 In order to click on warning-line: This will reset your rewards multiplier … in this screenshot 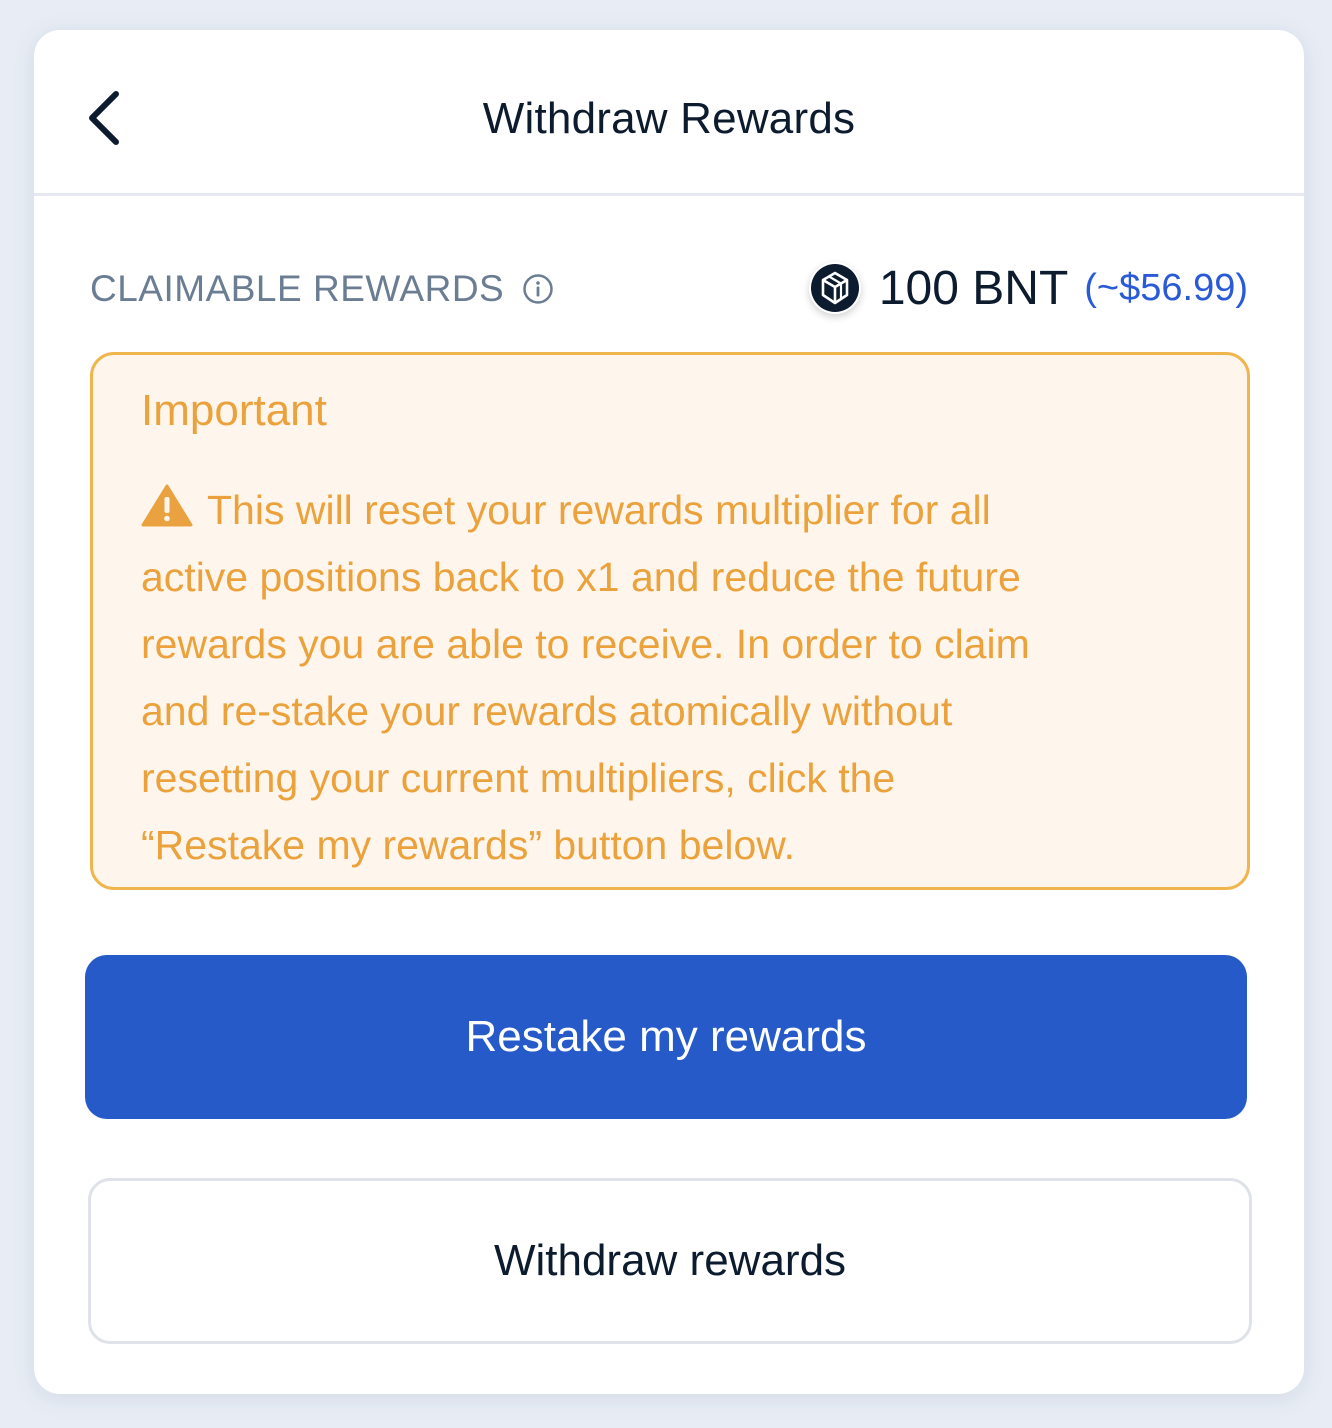, I will do `click(670, 510)`.